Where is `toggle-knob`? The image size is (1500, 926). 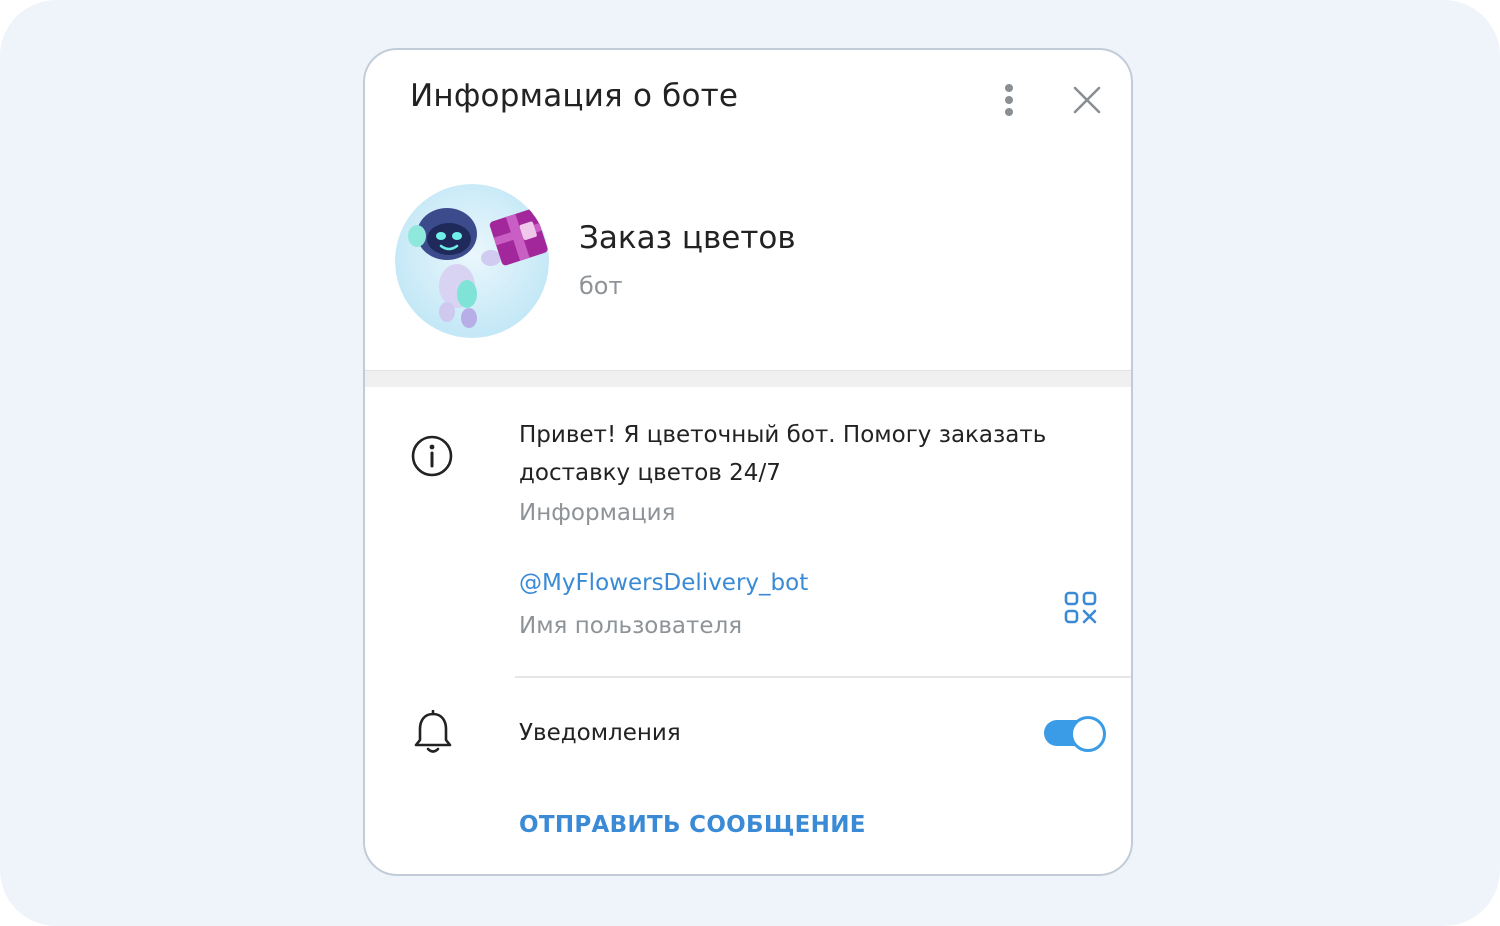
toggle-knob is located at coordinates (1088, 734).